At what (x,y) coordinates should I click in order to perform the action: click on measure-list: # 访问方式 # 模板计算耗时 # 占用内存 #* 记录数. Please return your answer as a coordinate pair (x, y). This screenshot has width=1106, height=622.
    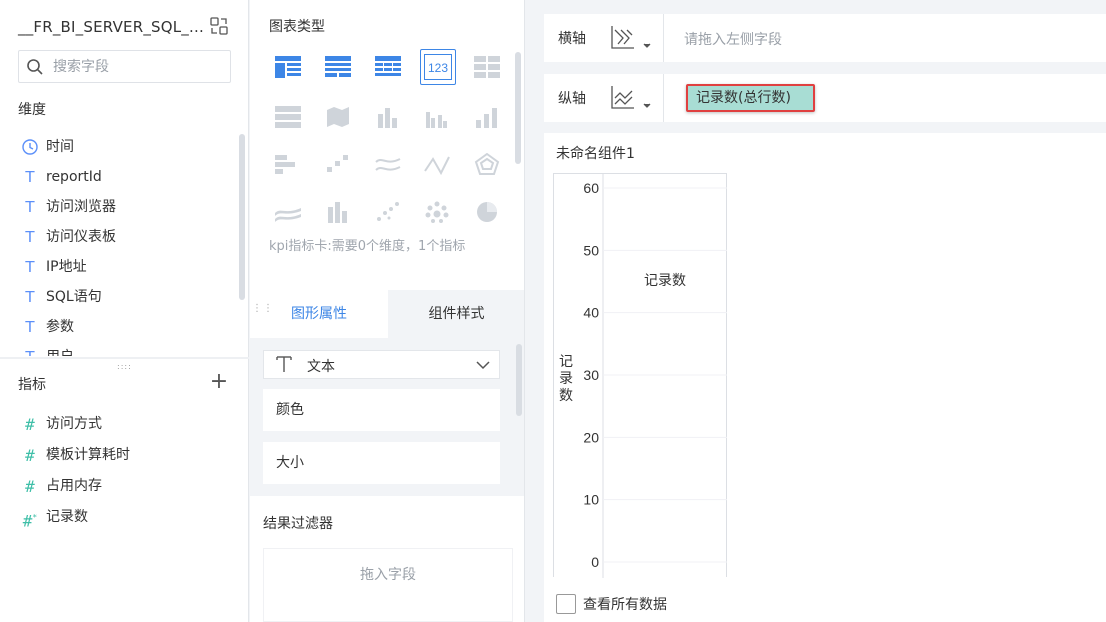
    Looking at the image, I should click on (124, 471).